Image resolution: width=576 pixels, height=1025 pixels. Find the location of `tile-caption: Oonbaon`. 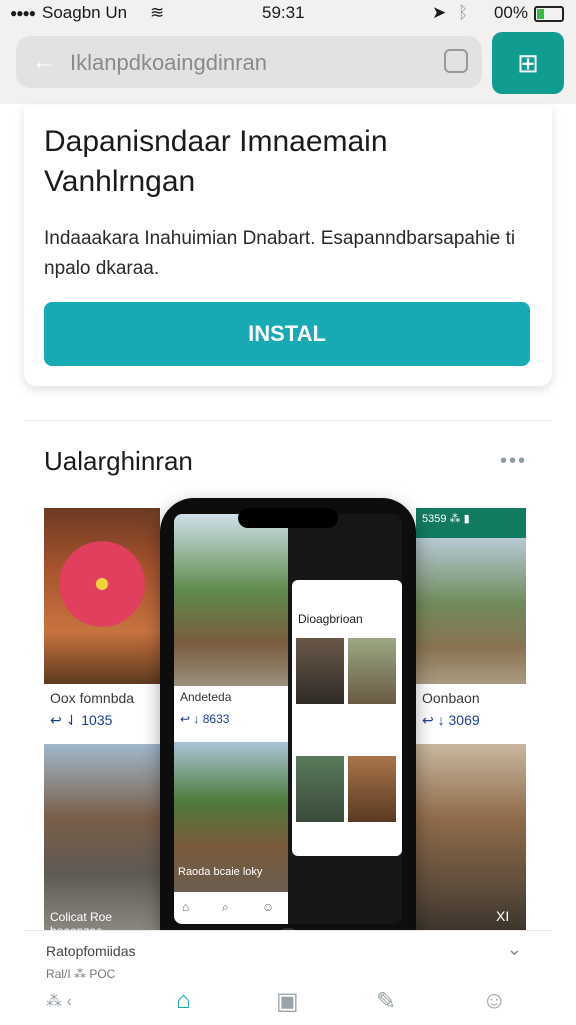

tile-caption: Oonbaon is located at coordinates (451, 698).